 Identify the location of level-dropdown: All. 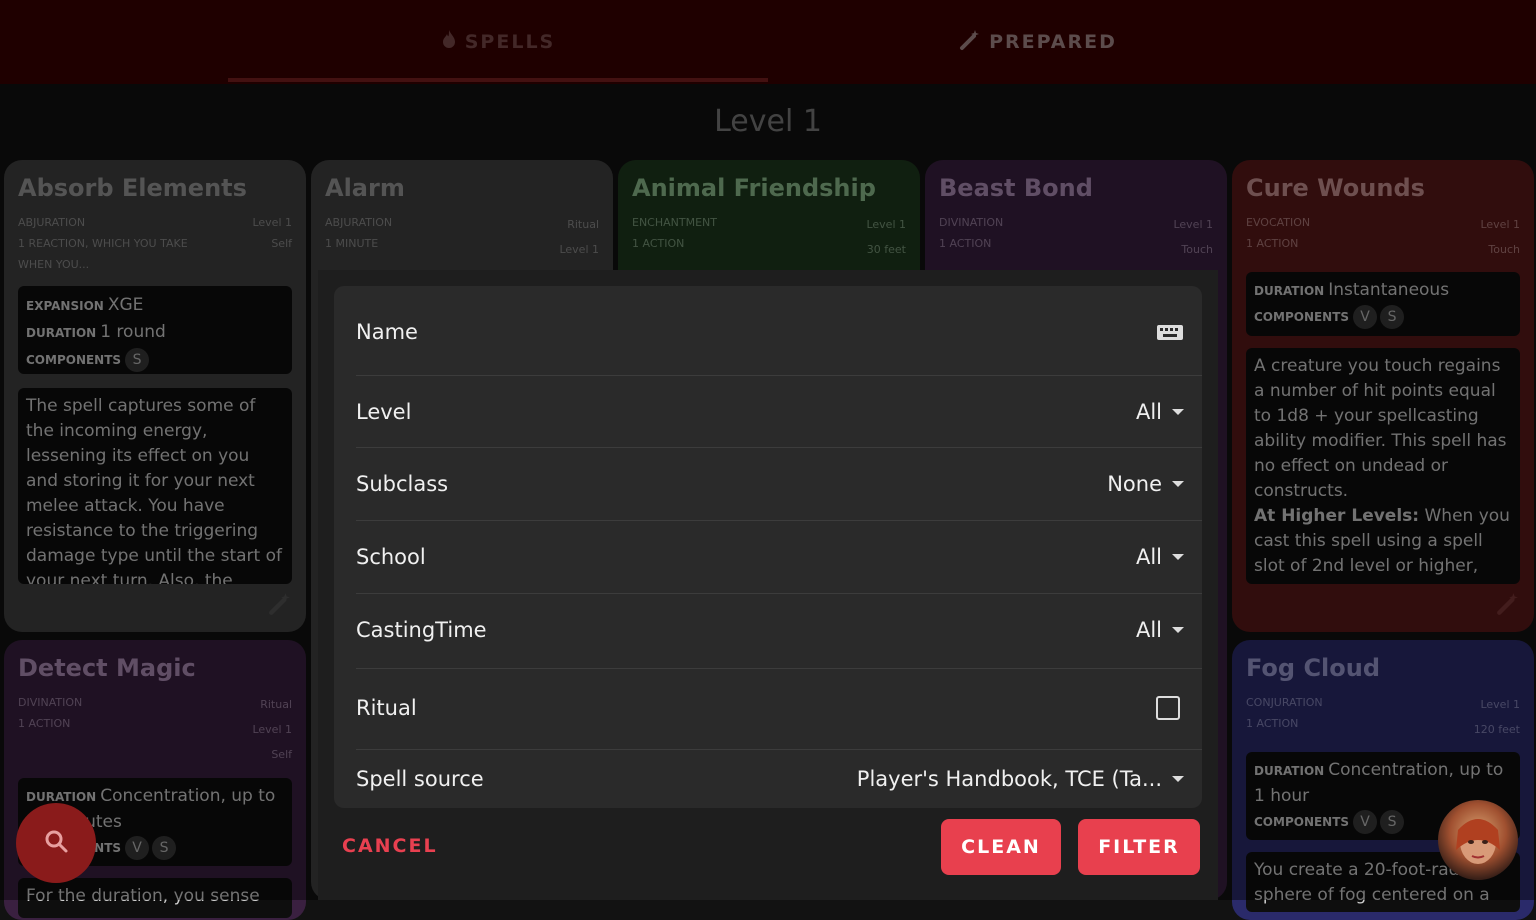
(1169, 412).